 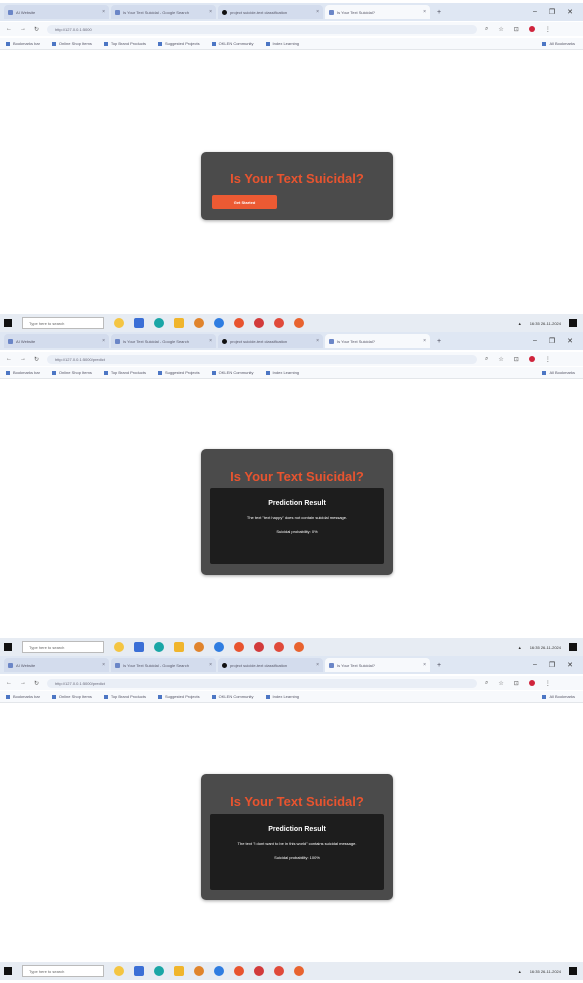 What do you see at coordinates (244, 202) in the screenshot?
I see `get-started-button: Get Started` at bounding box center [244, 202].